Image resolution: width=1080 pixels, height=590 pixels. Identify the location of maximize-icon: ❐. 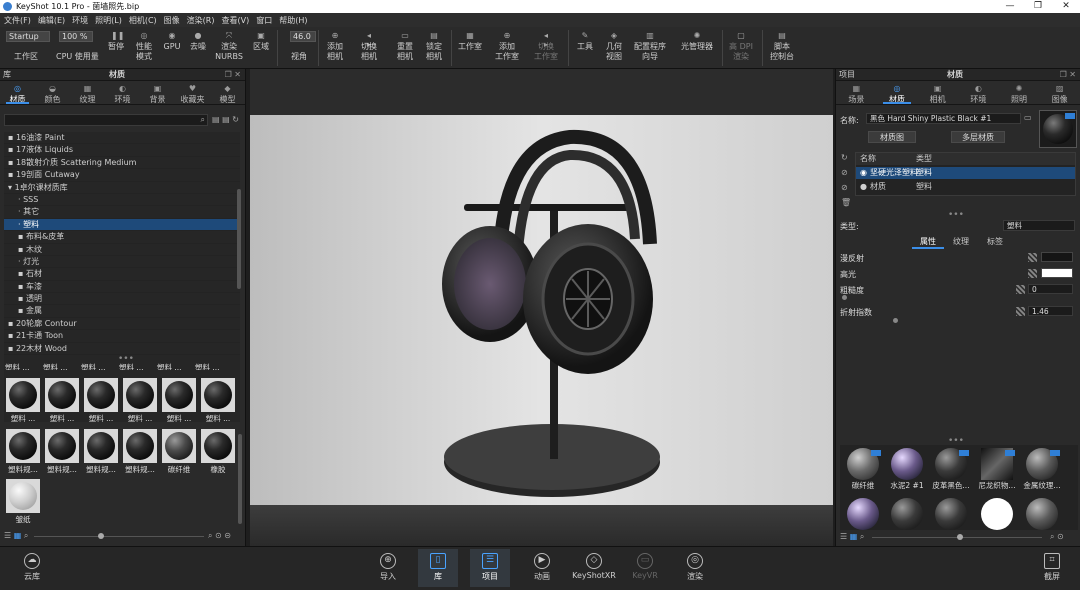
(1038, 6).